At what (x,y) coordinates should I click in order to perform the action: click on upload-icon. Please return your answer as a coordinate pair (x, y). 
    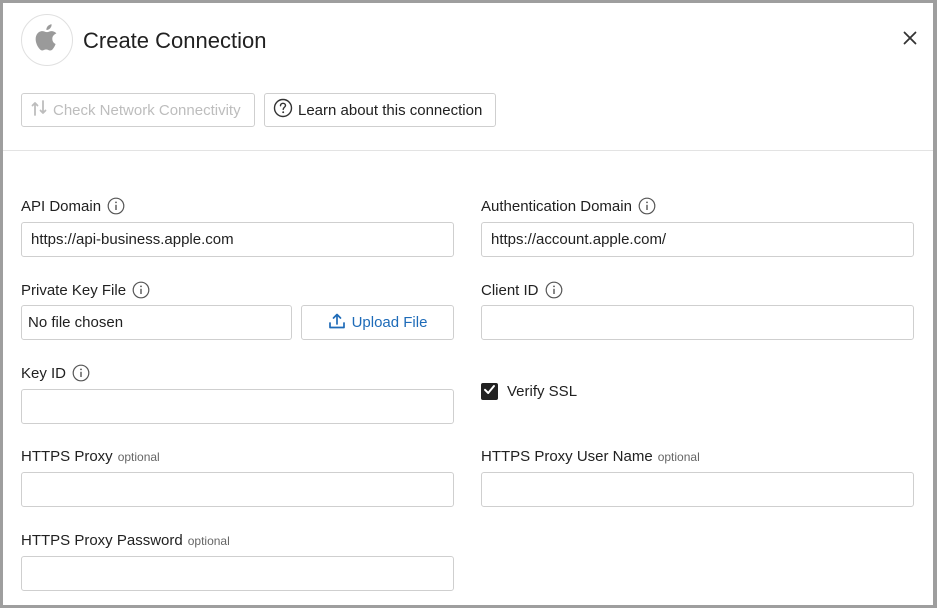
    Looking at the image, I should click on (340, 323).